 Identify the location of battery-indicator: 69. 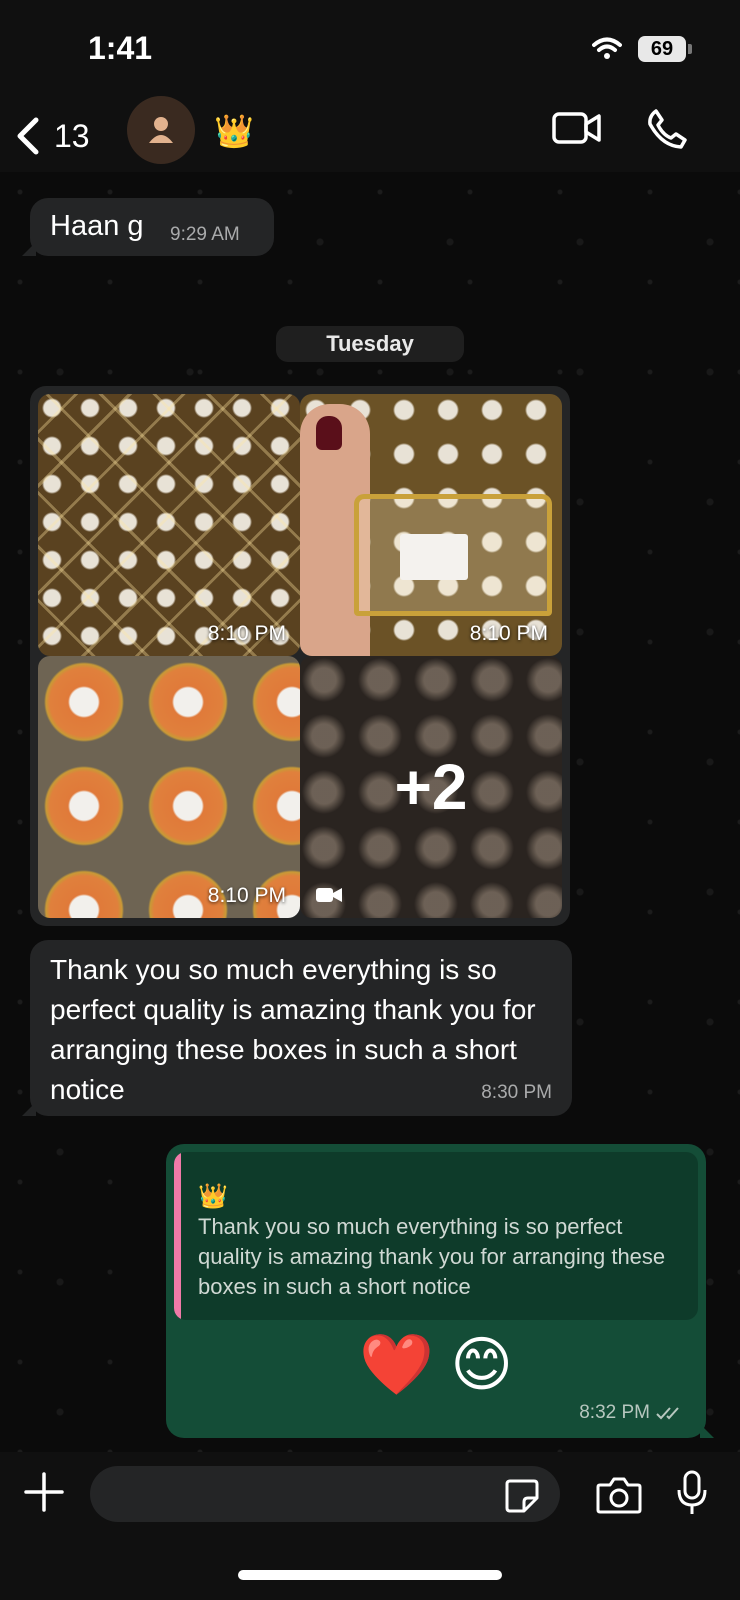
(662, 49).